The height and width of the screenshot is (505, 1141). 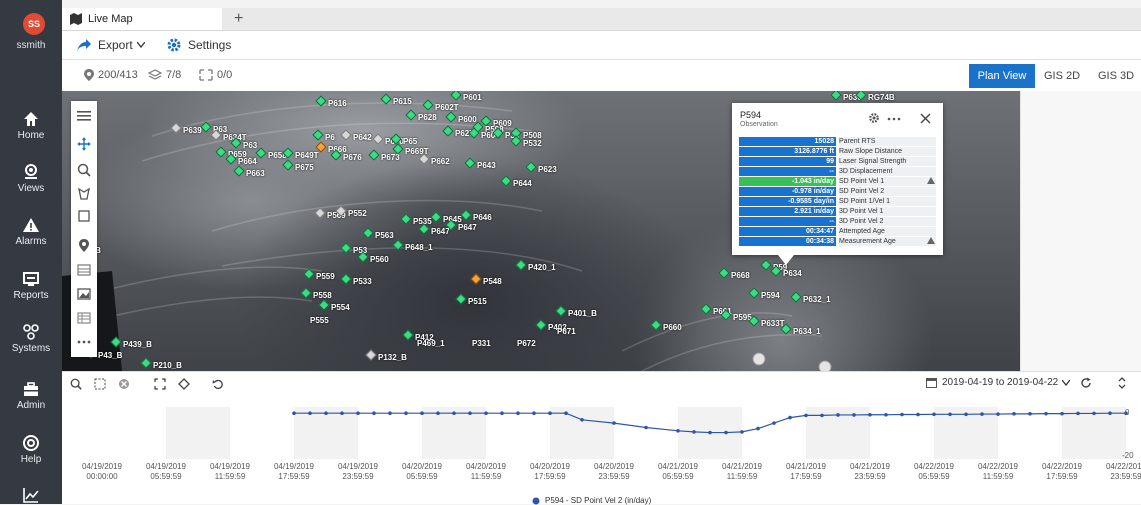 I want to click on lasso-icon, so click(x=84, y=194).